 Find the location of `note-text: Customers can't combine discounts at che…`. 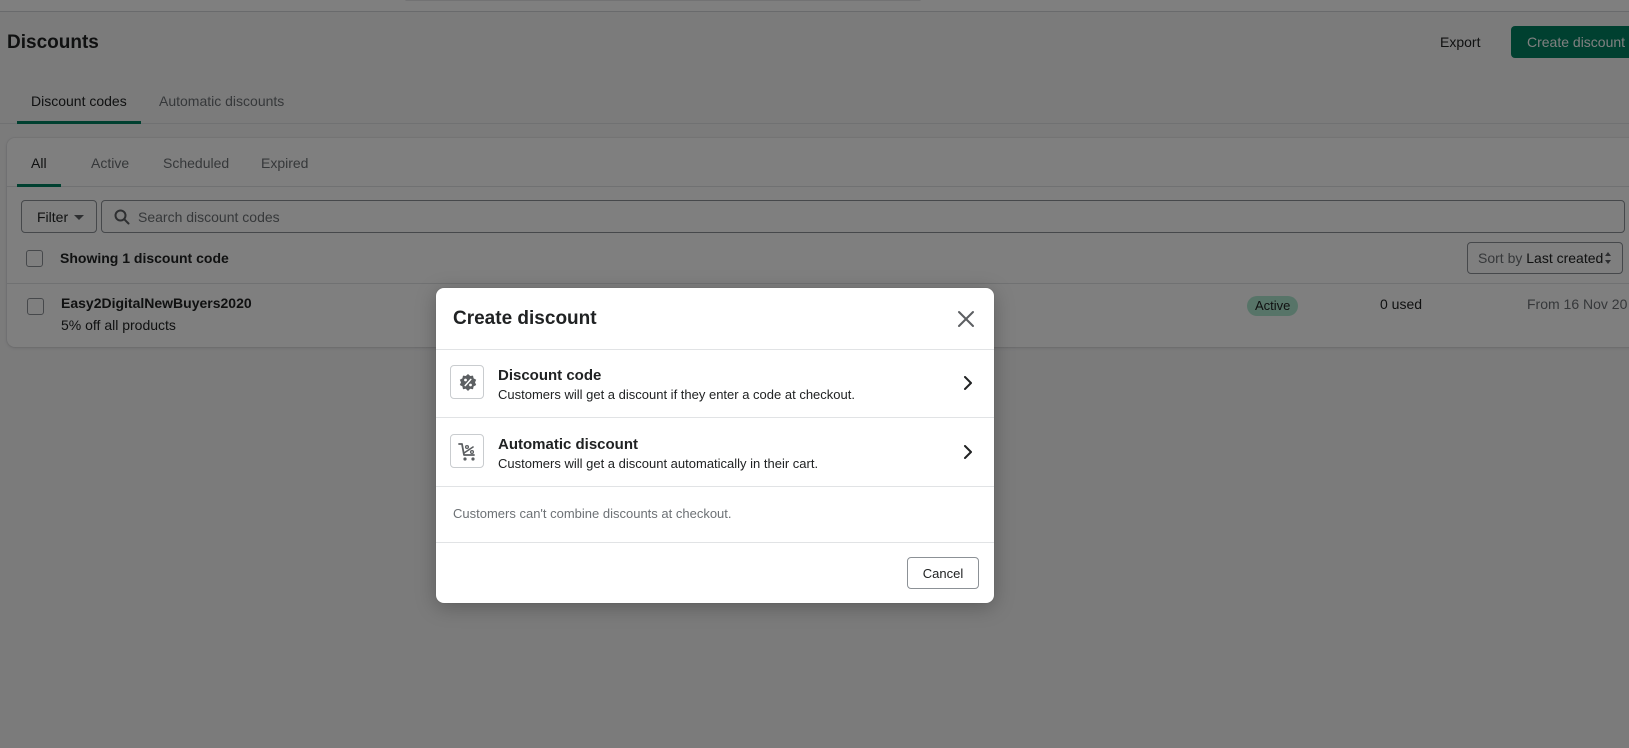

note-text: Customers can't combine discounts at che… is located at coordinates (592, 513).